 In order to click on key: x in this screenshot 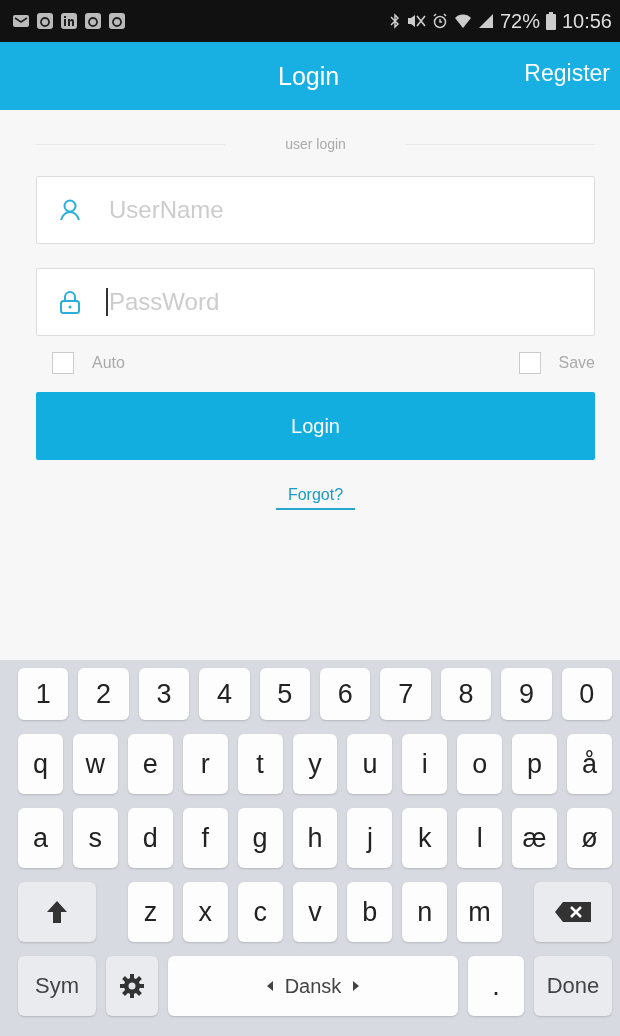, I will do `click(205, 912)`.